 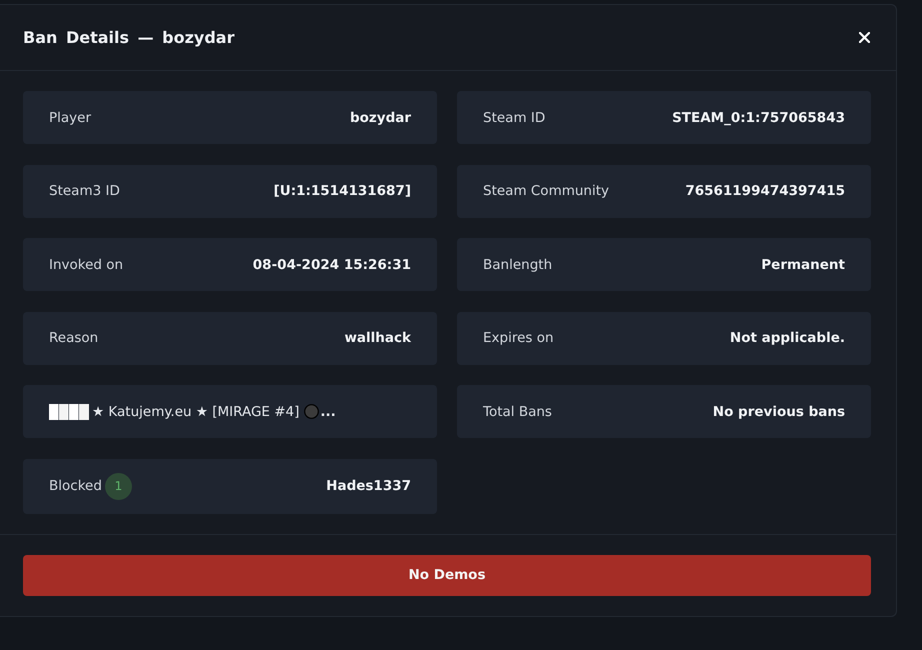 What do you see at coordinates (331, 264) in the screenshot?
I see `field-value: 08-04-2024 15:26:31` at bounding box center [331, 264].